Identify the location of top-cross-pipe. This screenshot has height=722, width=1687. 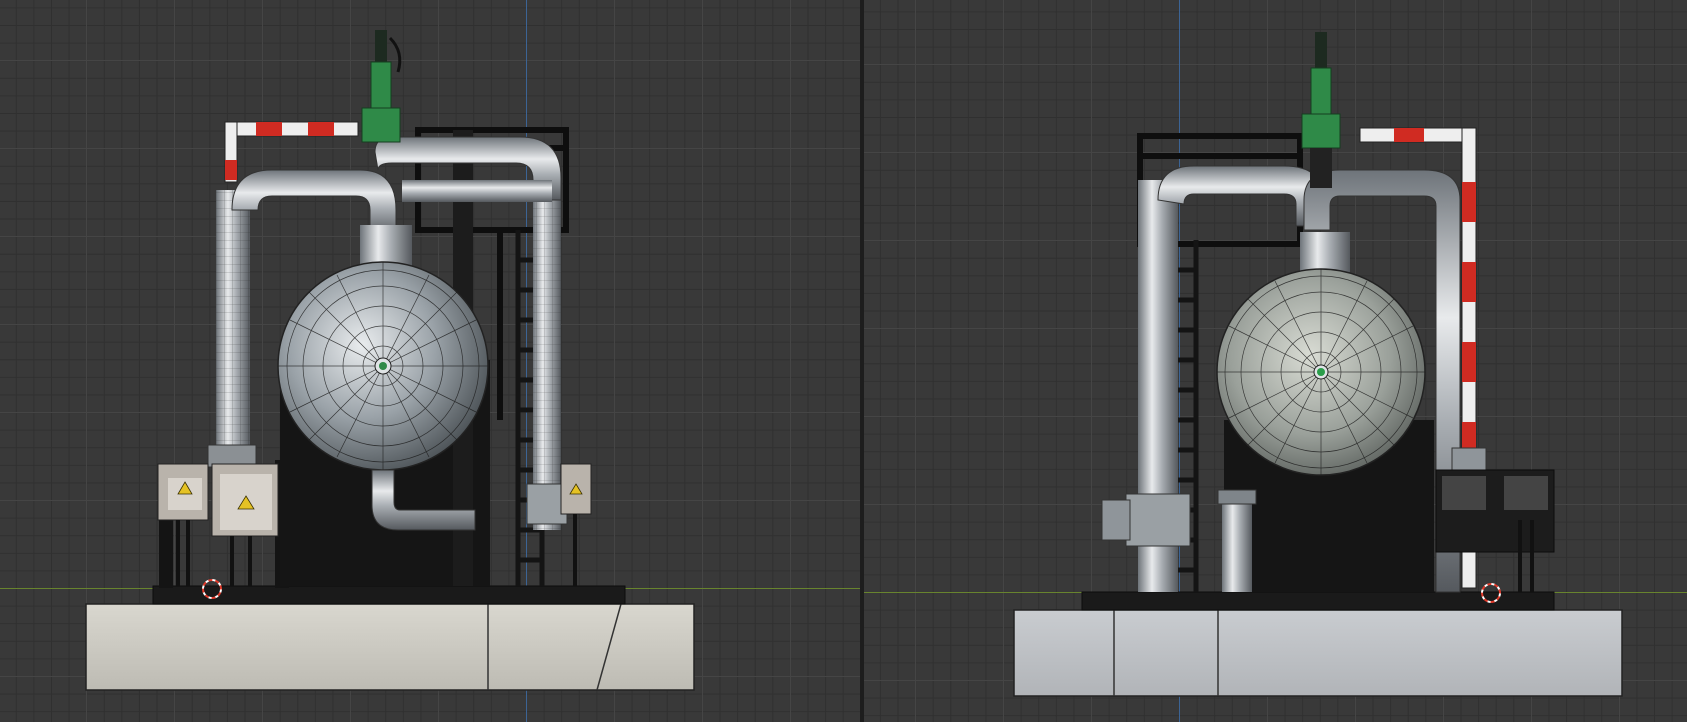
(477, 191).